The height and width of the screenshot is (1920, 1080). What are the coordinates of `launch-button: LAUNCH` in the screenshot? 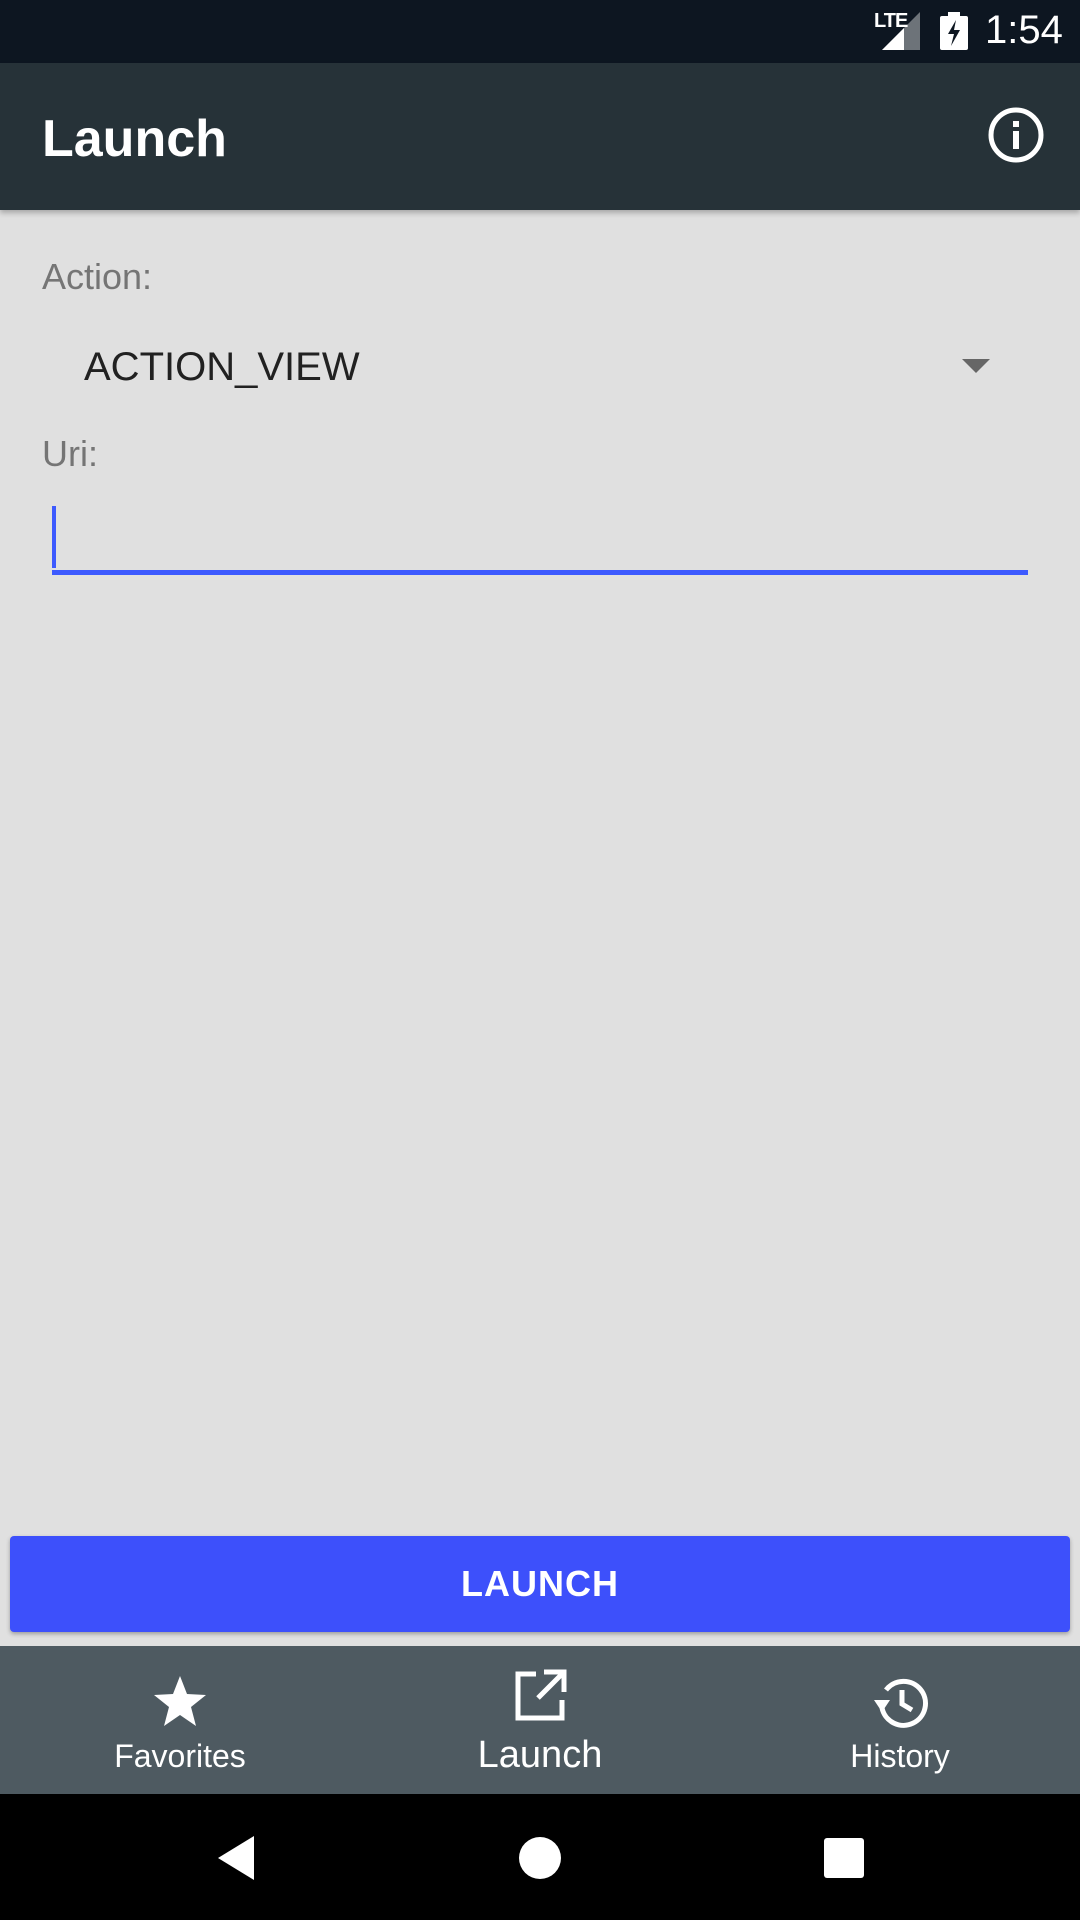 It's located at (540, 1584).